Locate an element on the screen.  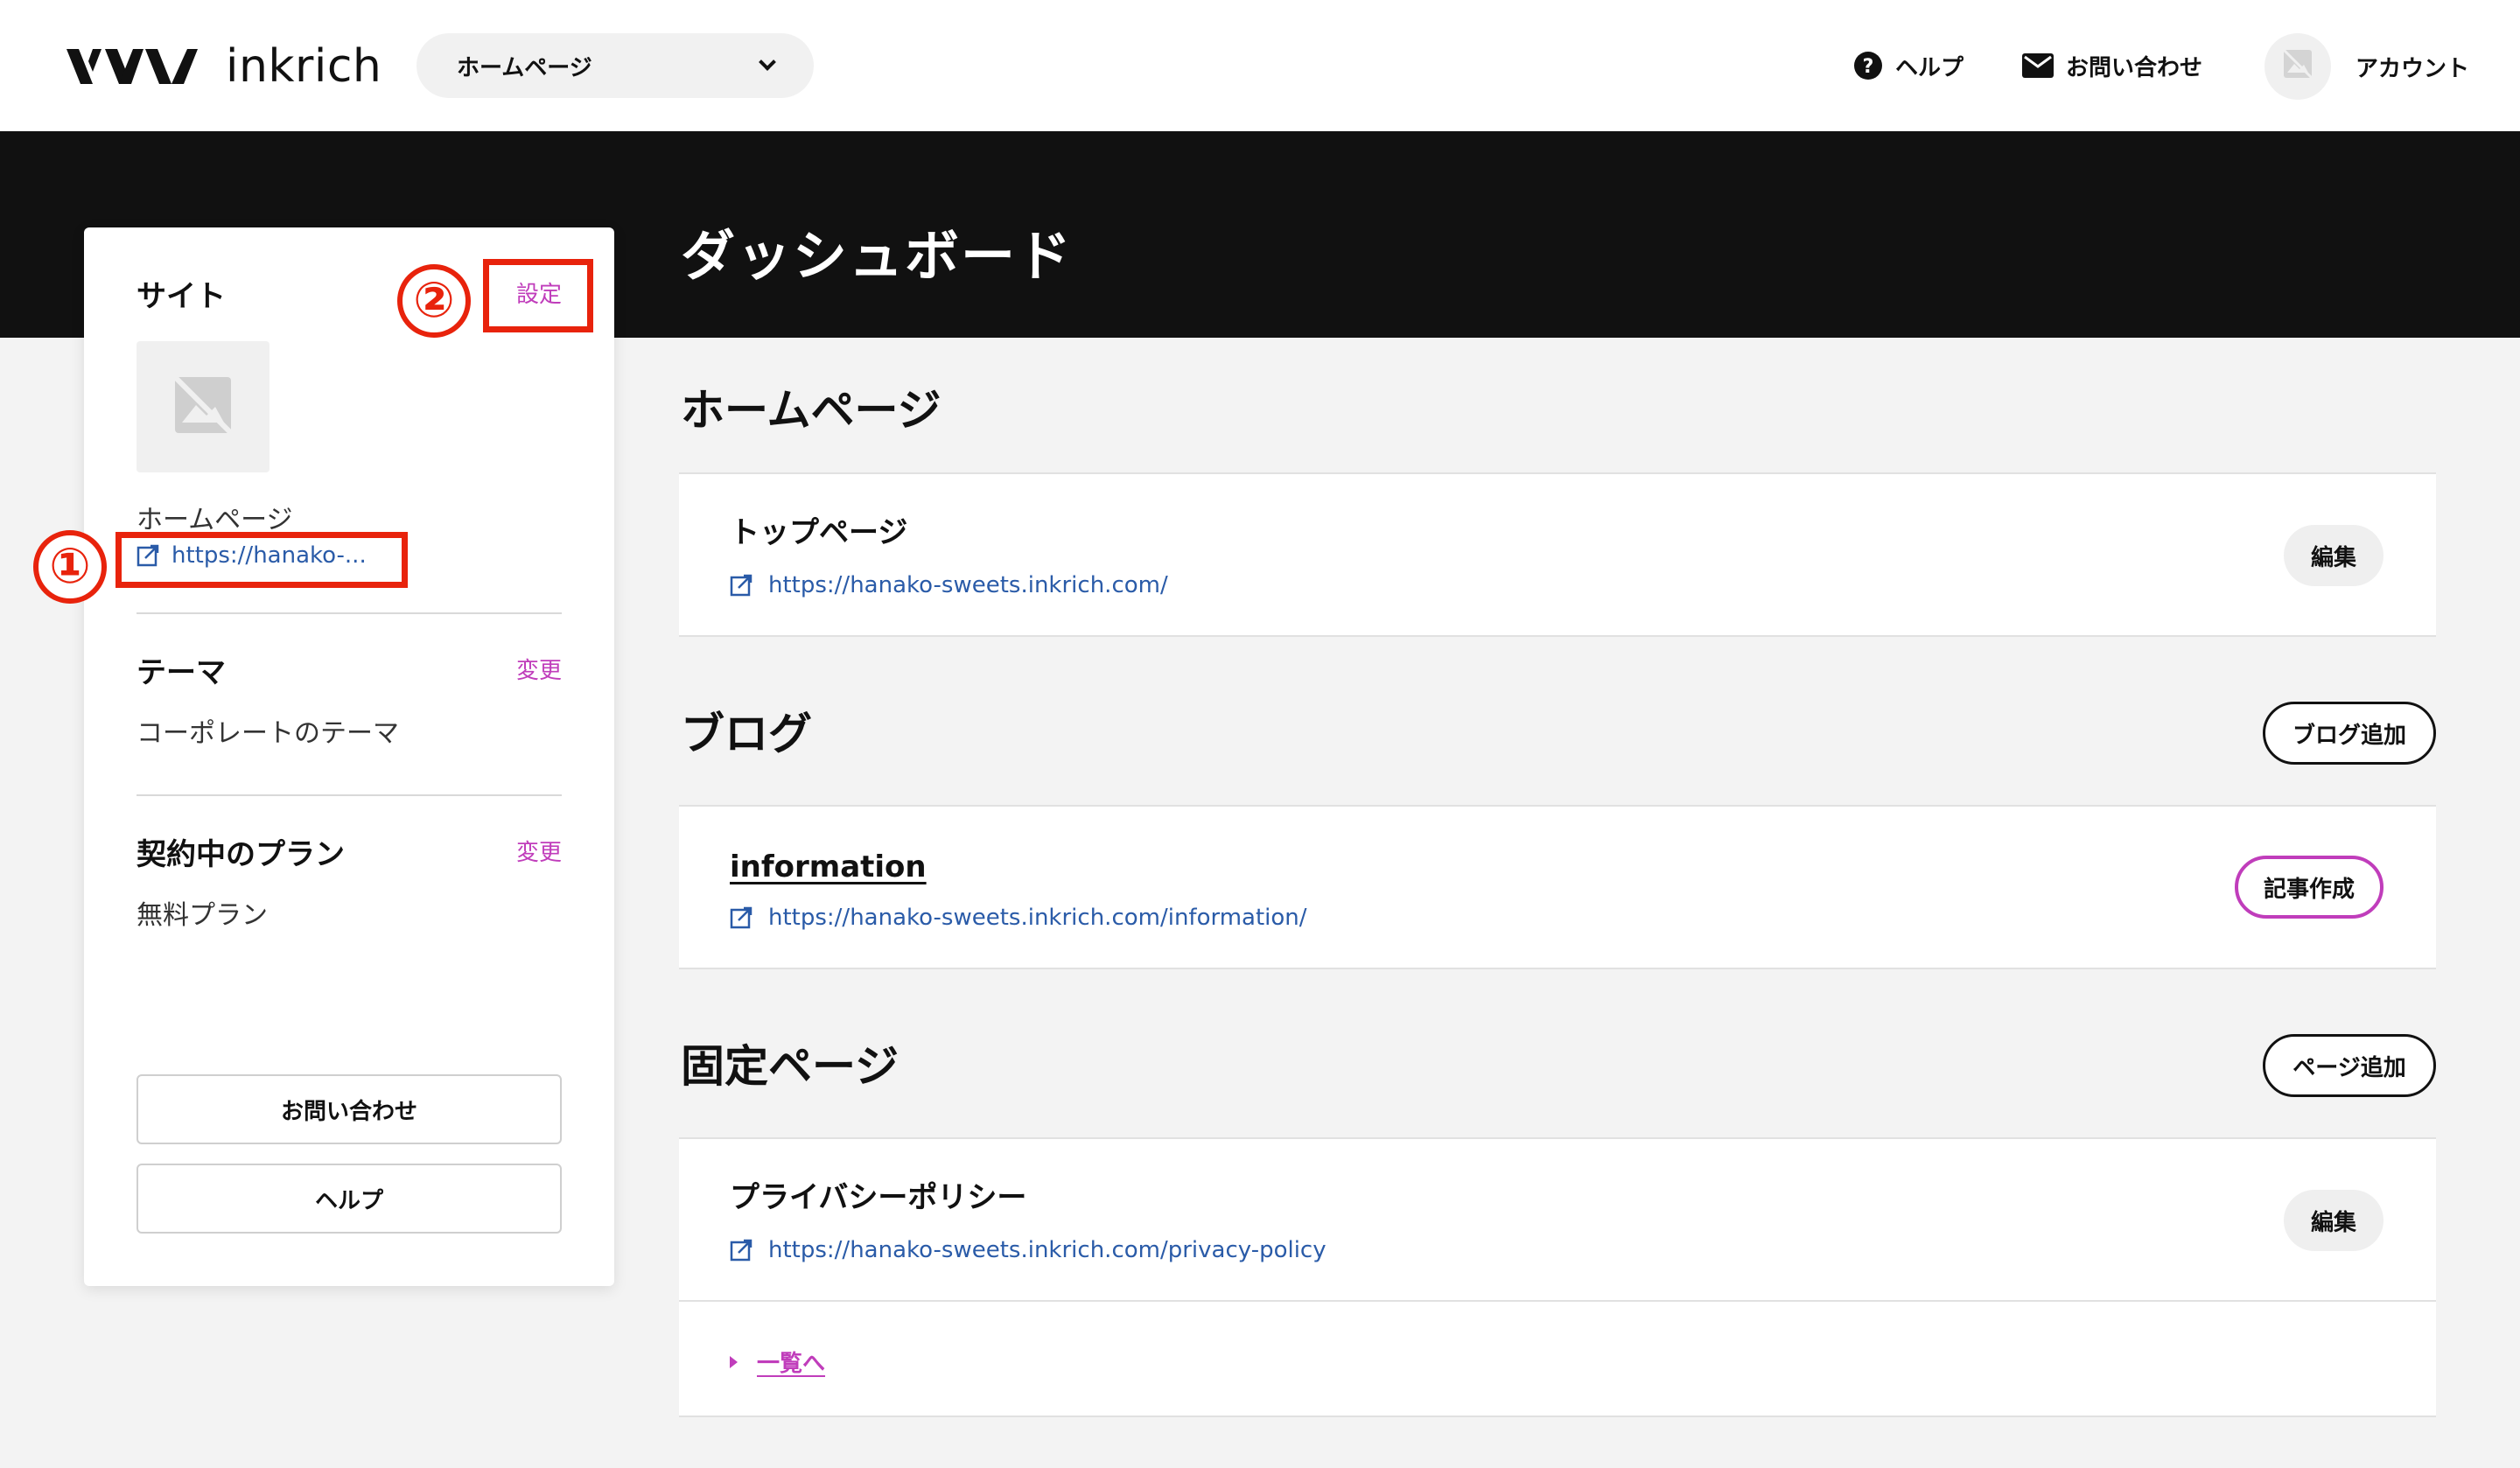
help-link: ? ヘルプ is located at coordinates (1908, 65).